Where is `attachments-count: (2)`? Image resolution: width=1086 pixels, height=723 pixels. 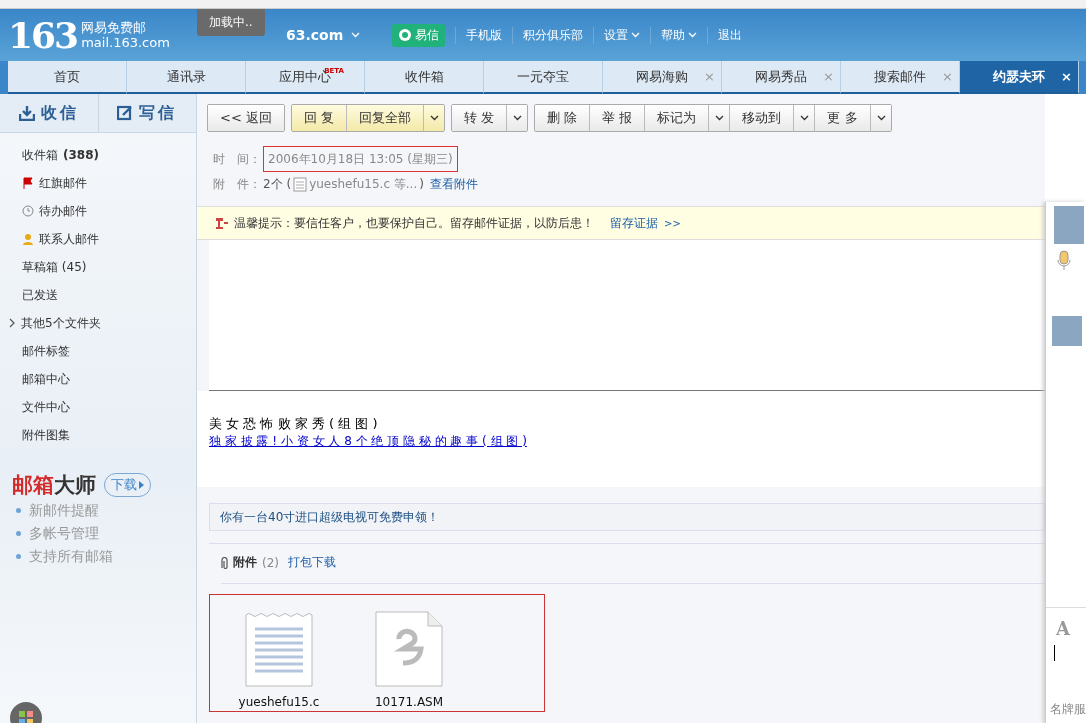 attachments-count: (2) is located at coordinates (270, 562).